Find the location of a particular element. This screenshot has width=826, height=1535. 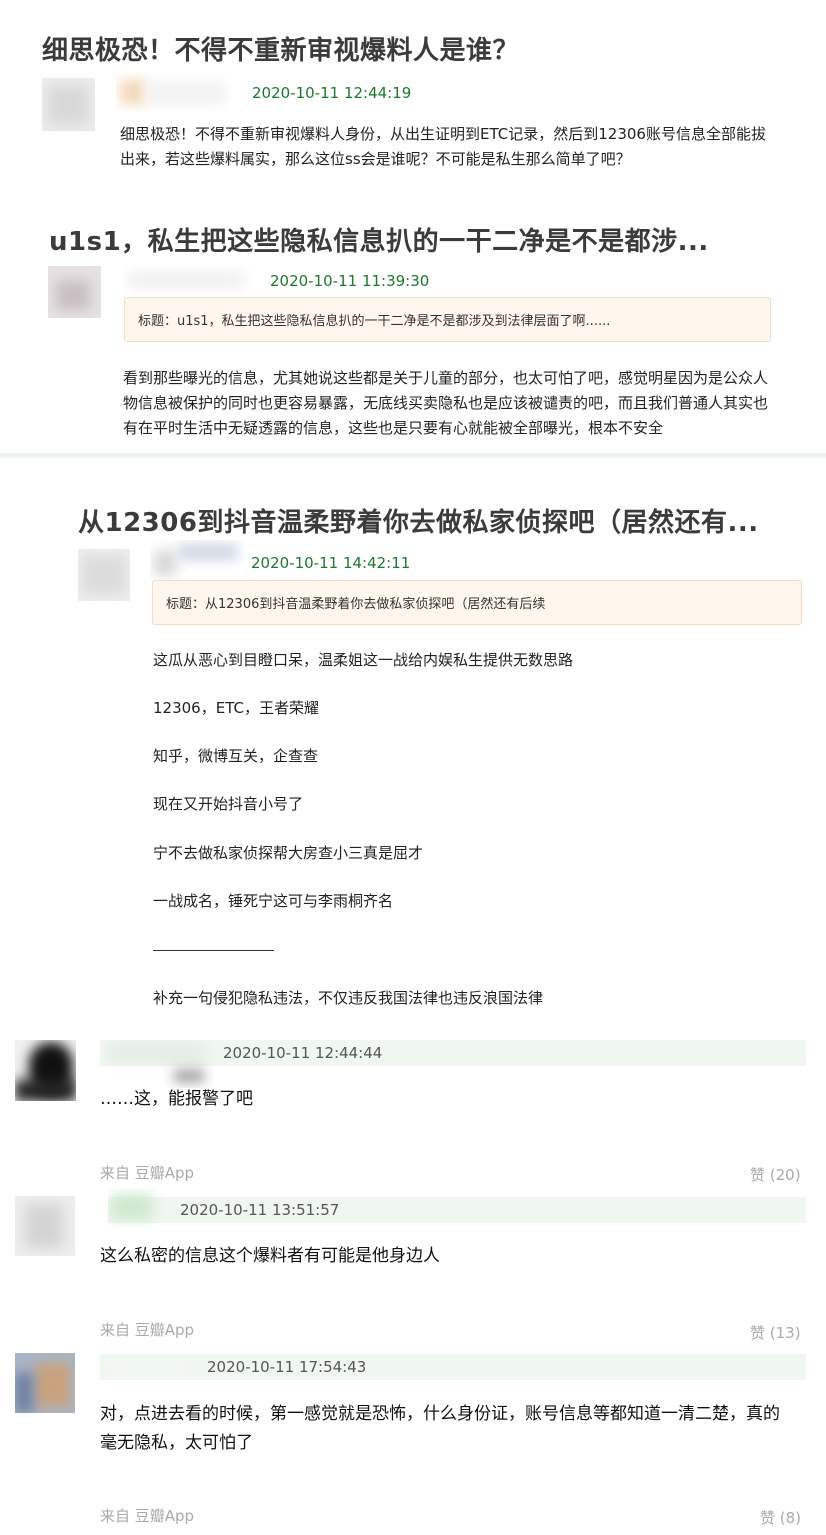

post1-avatar is located at coordinates (68, 104).